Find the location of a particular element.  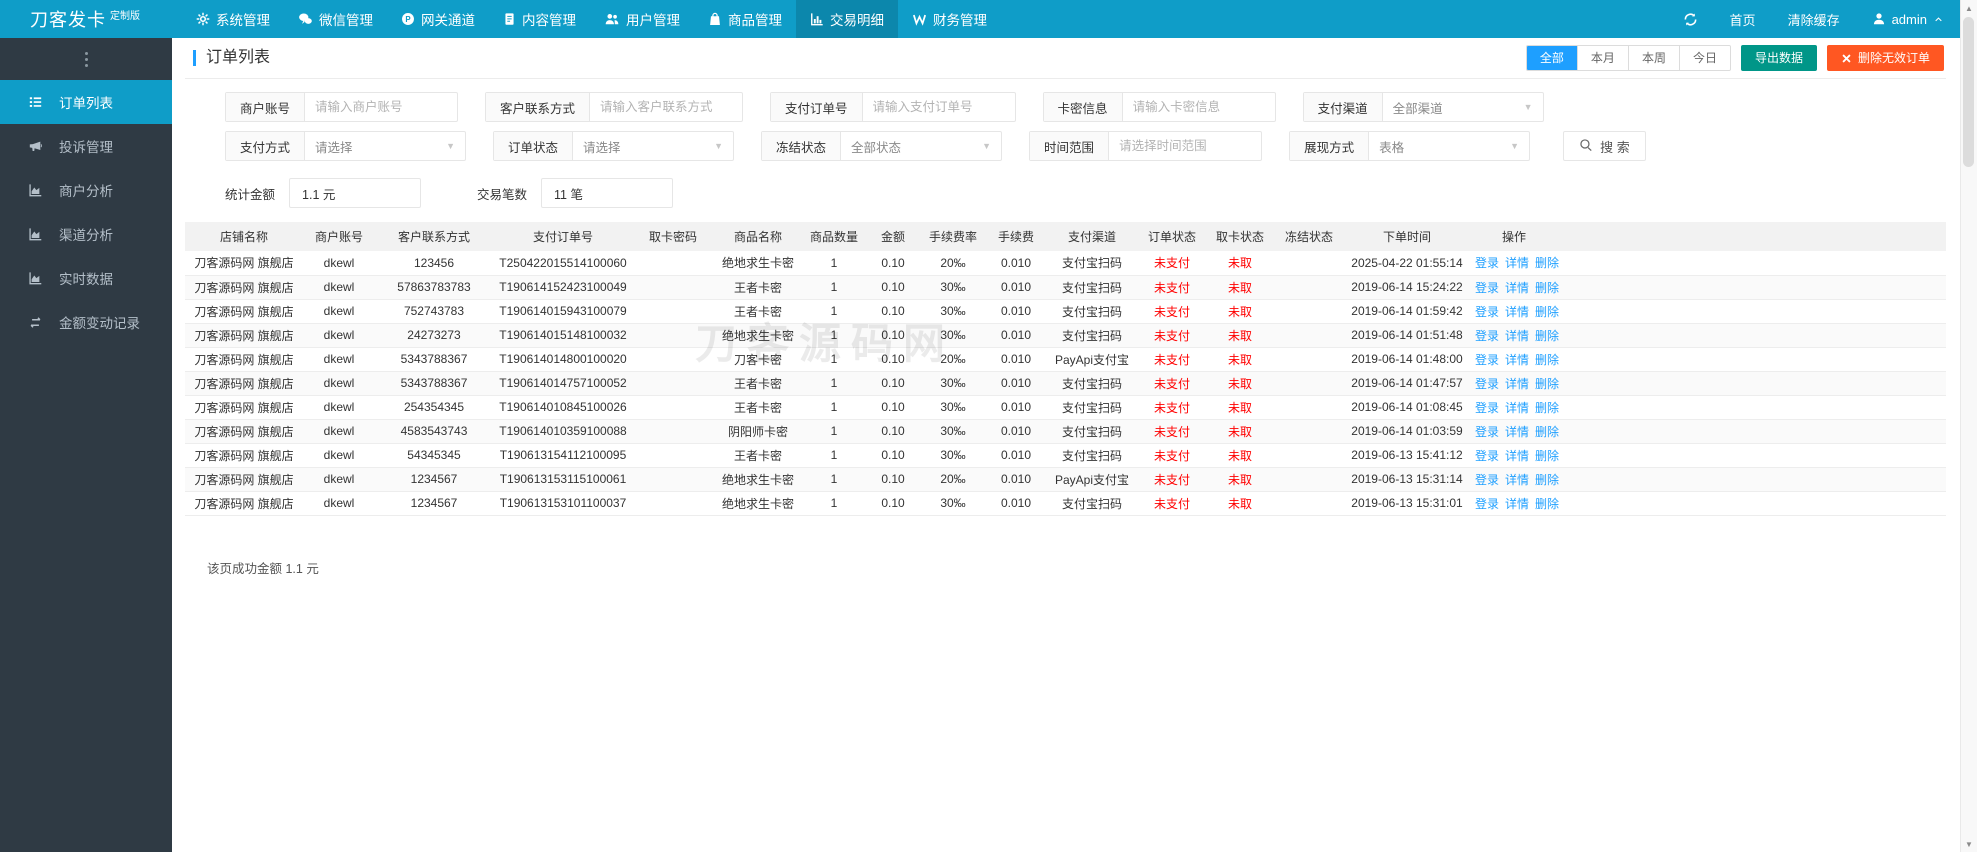

scroll-up-arrow: ▲ is located at coordinates (1969, 8).